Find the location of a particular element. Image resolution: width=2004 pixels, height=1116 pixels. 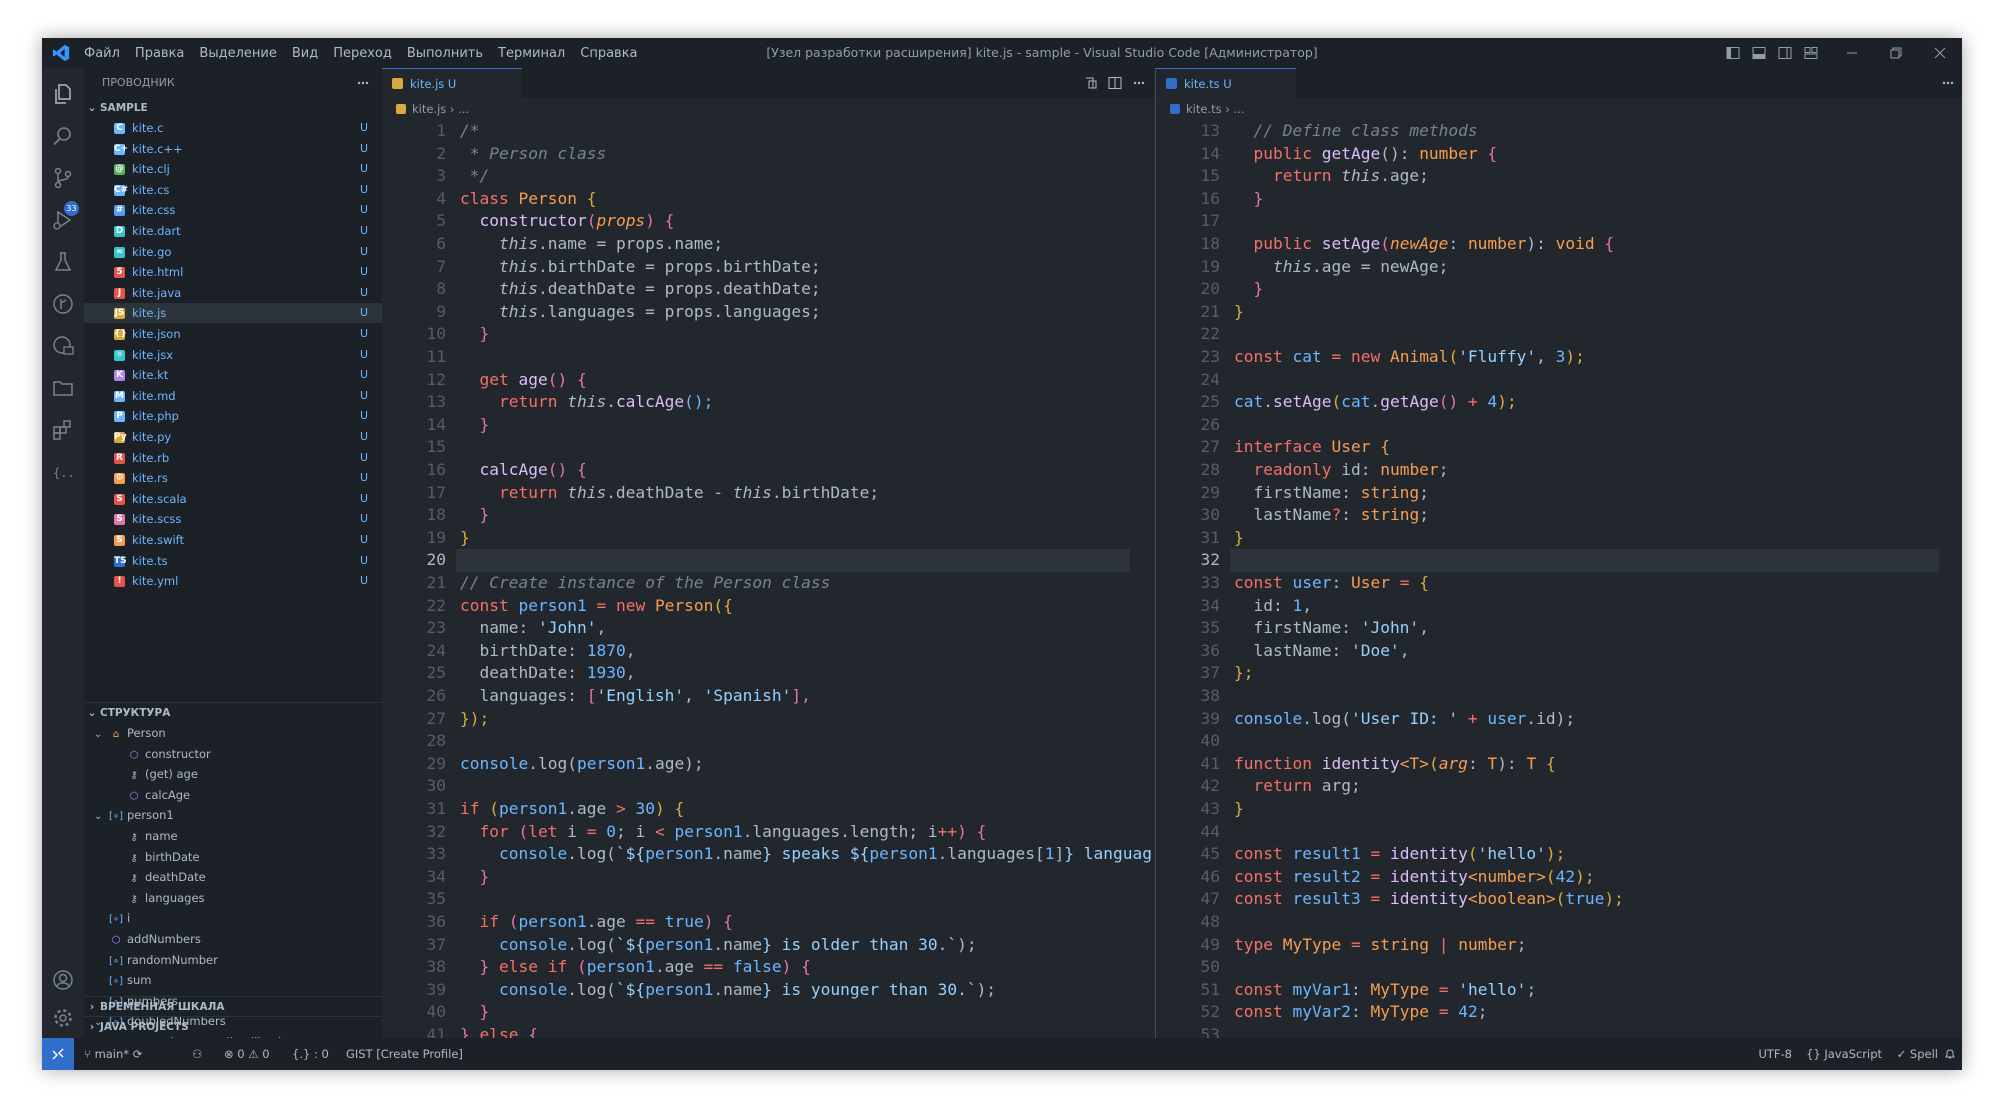

outline-item: ⚷ birthDate is located at coordinates (155, 857).